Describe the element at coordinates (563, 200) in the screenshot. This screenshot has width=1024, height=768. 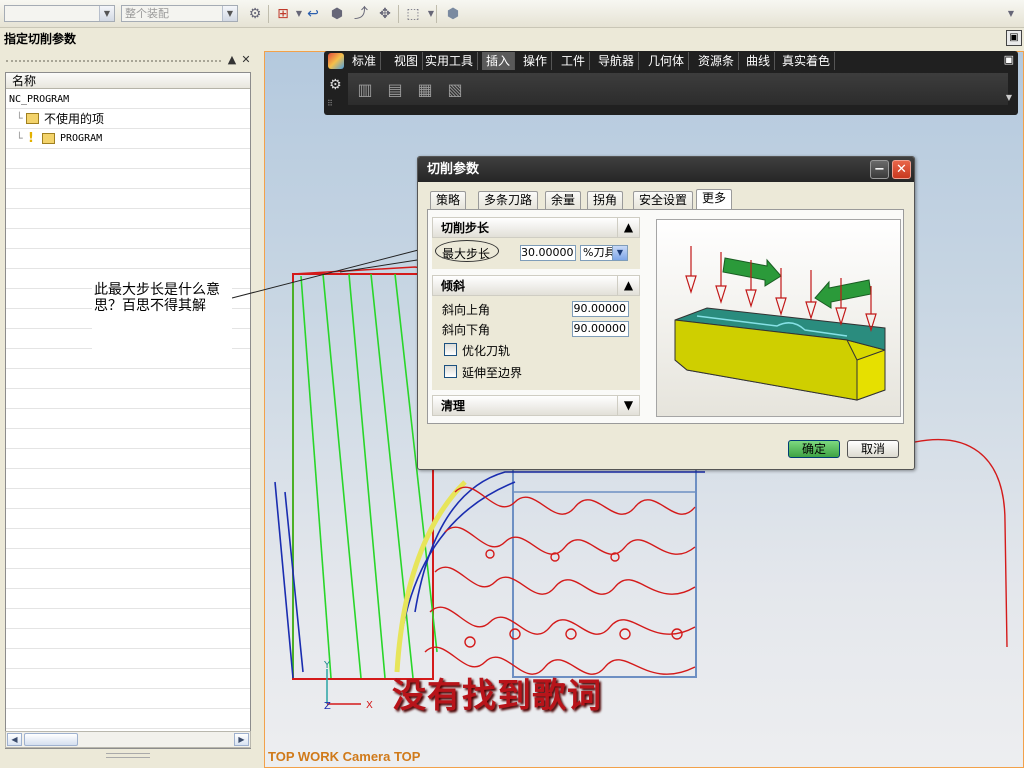
I see `dialog-tab: 余量` at that location.